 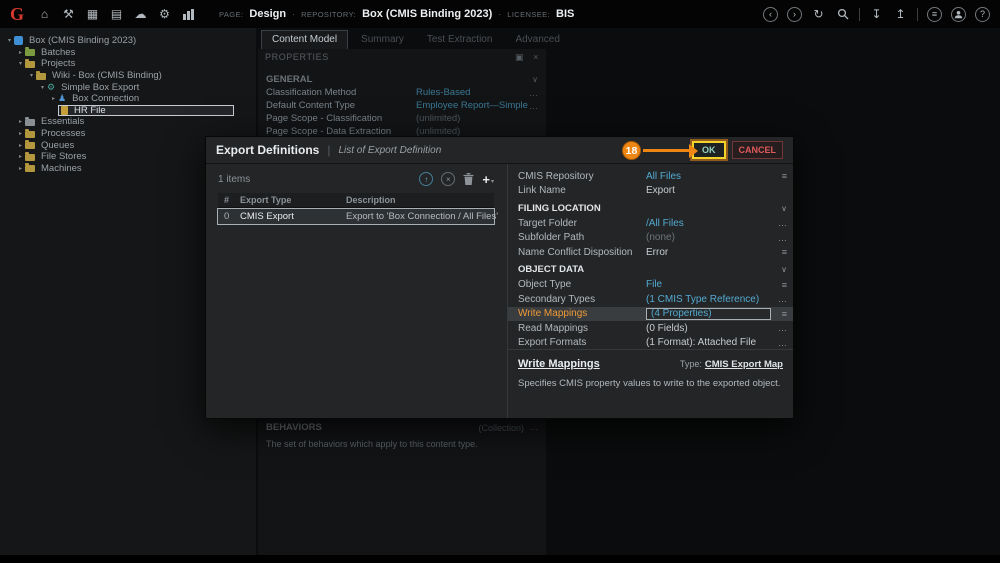 I want to click on tree-item-projects: ▾ Projects, so click(x=128, y=64).